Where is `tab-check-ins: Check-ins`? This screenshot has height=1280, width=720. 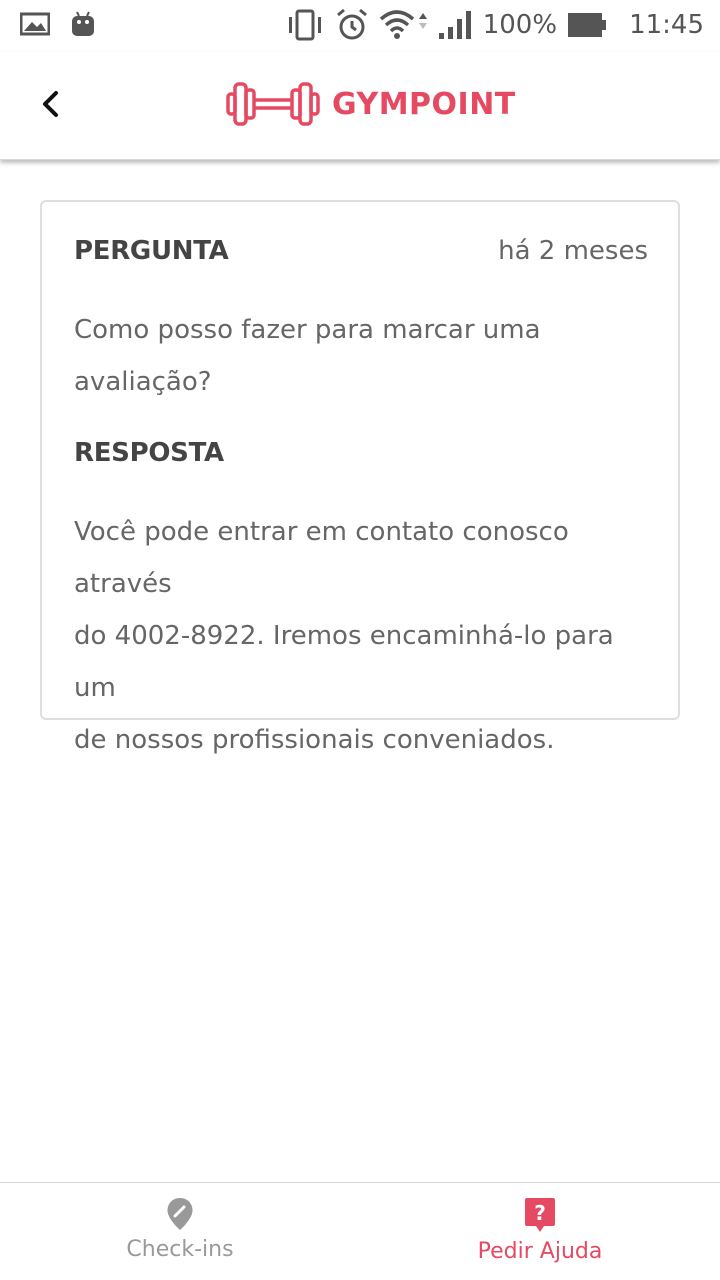
tab-check-ins: Check-ins is located at coordinates (180, 1231).